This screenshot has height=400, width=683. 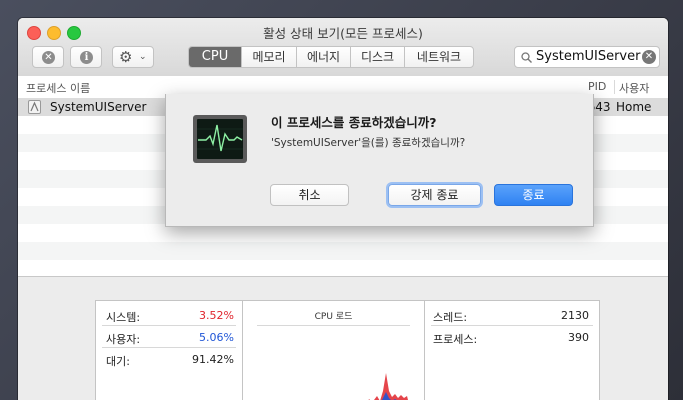 What do you see at coordinates (220, 139) in the screenshot?
I see `activity-monitor-icon` at bounding box center [220, 139].